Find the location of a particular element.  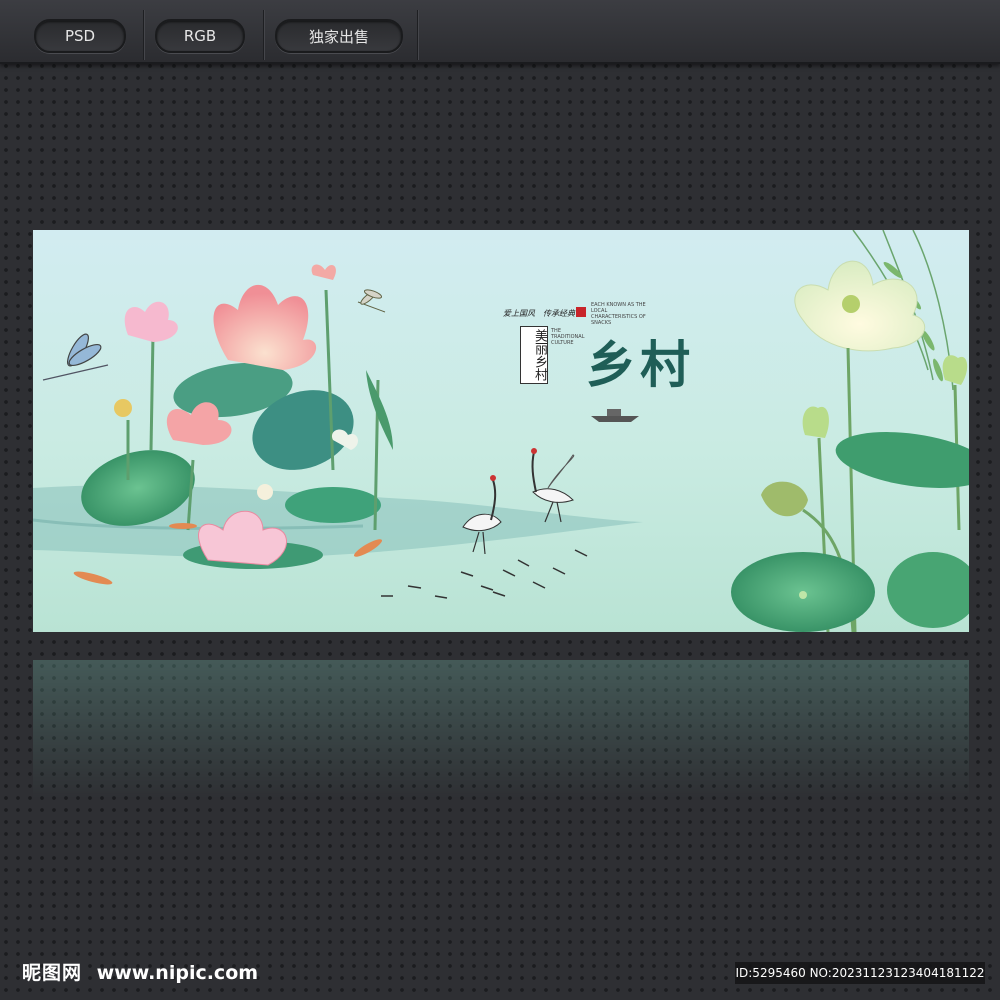

reflection-artwork is located at coordinates (501, 730).